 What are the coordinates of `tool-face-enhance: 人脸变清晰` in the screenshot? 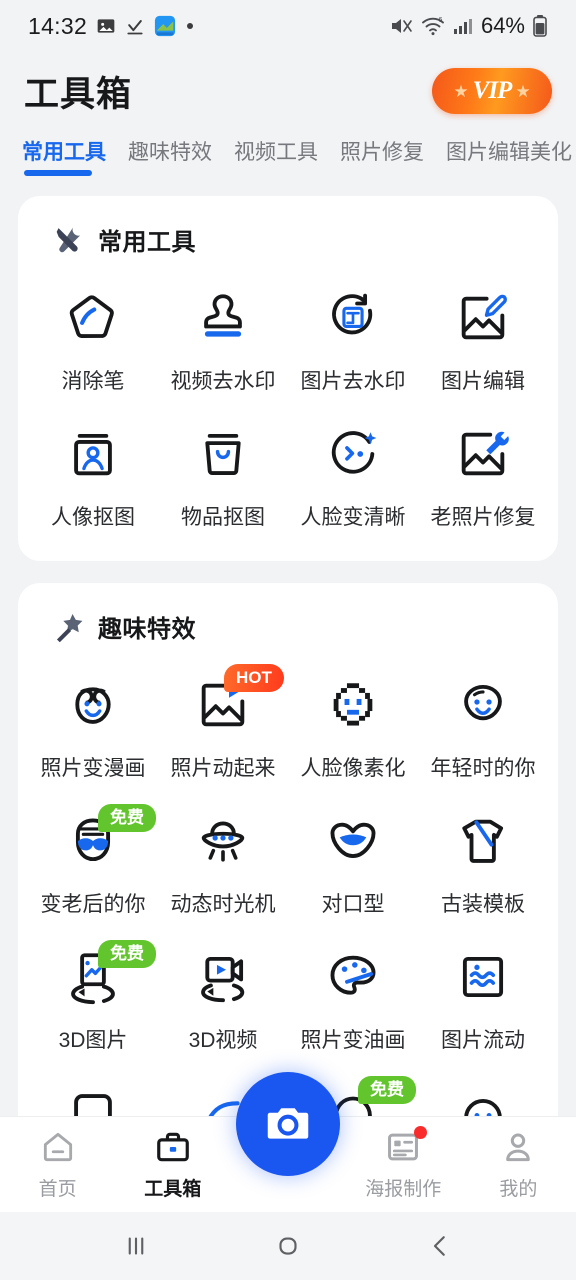 It's located at (353, 467).